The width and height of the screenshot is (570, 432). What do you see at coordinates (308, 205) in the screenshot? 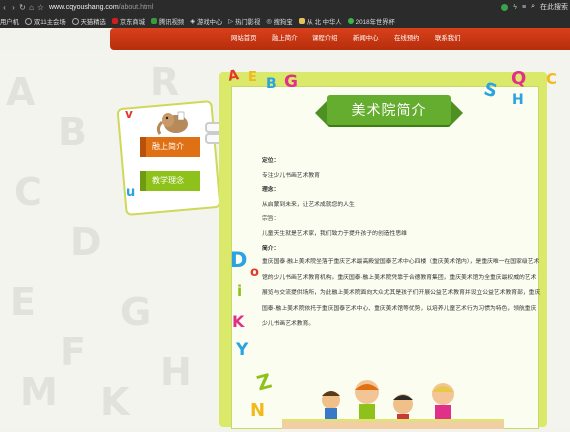
I see `text-idea: 从启蒙到未来，让艺术成就您的人生` at bounding box center [308, 205].